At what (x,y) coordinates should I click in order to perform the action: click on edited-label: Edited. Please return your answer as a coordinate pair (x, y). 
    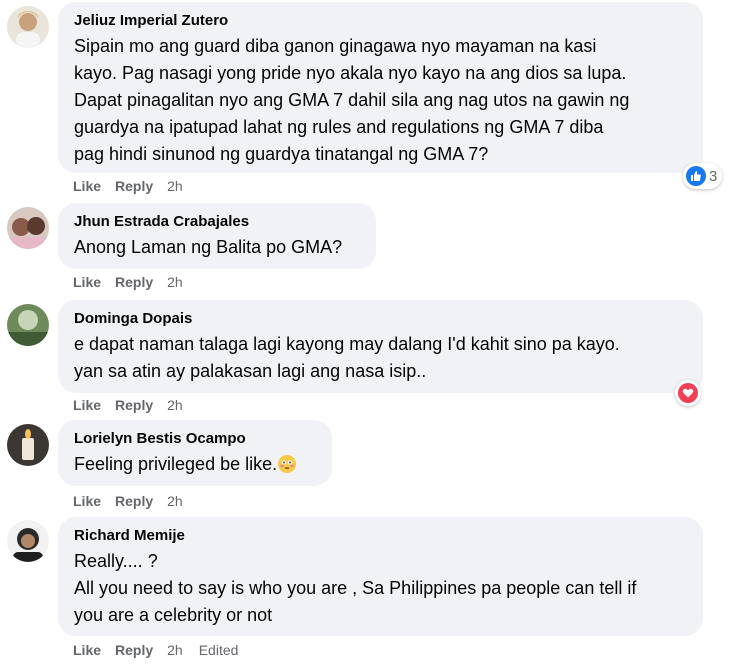
    Looking at the image, I should click on (219, 650).